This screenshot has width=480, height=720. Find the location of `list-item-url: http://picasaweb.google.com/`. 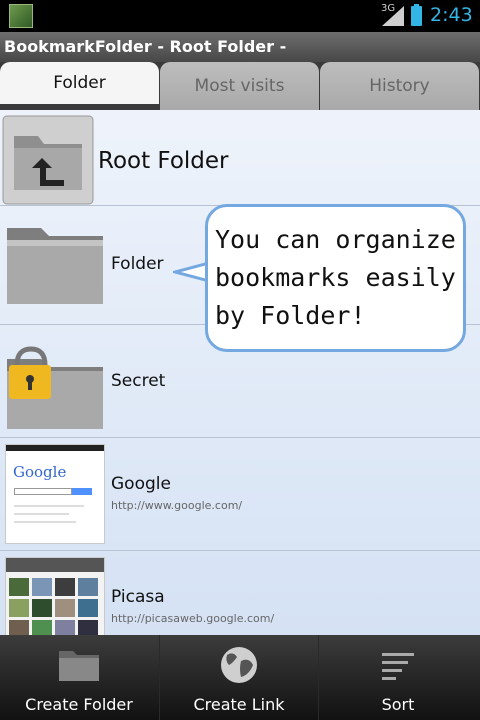

list-item-url: http://picasaweb.google.com/ is located at coordinates (193, 618).